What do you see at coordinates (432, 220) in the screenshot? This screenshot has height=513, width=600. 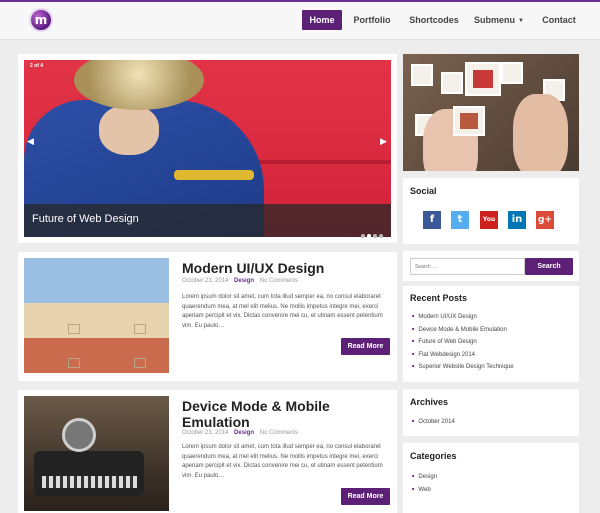 I see `facebook-icon: f` at bounding box center [432, 220].